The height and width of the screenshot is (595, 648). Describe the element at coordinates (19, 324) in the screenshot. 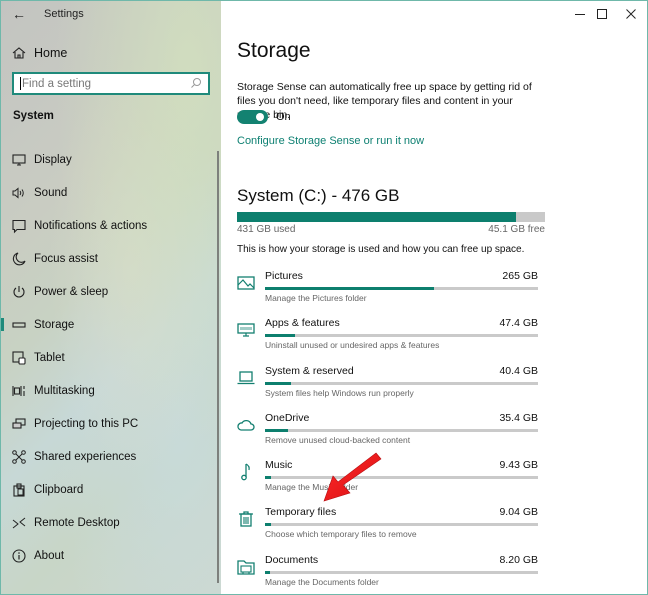

I see `storage-icon` at that location.